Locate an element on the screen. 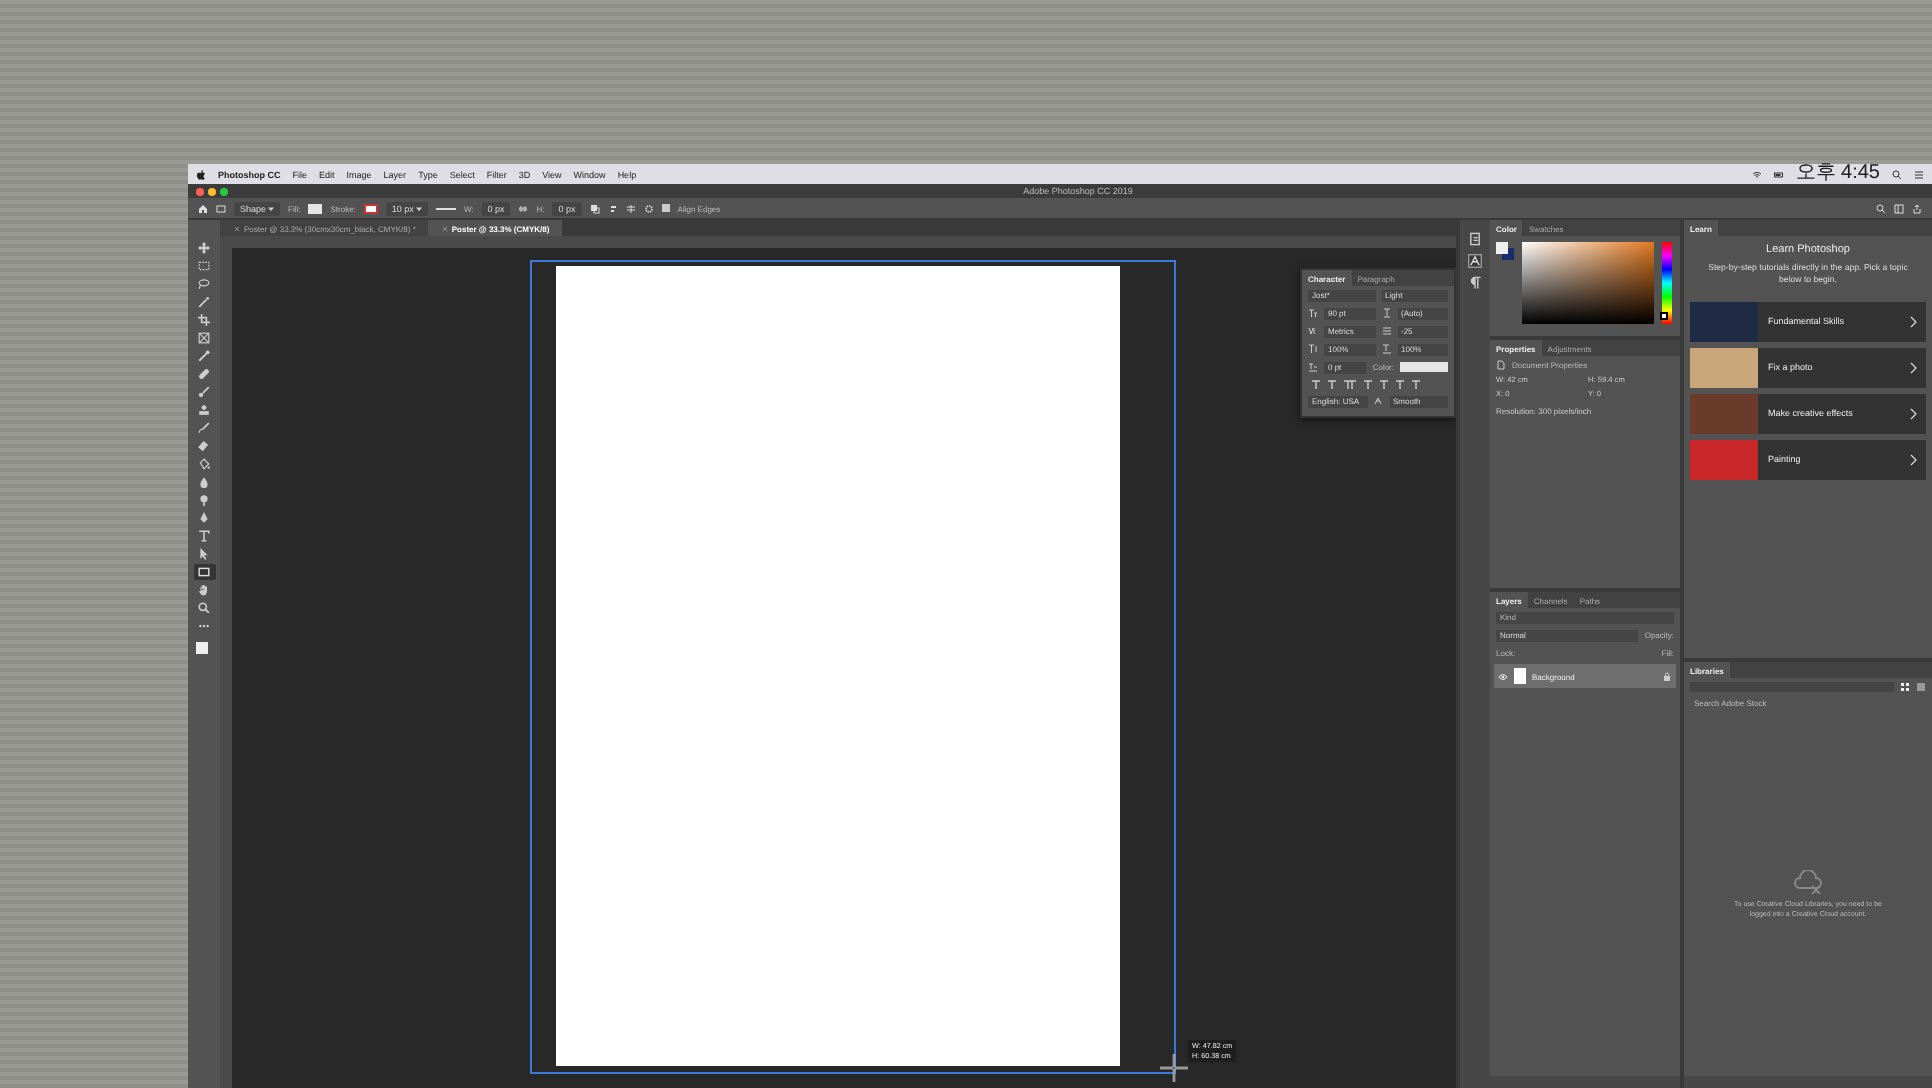  more-icon is located at coordinates (204, 626).